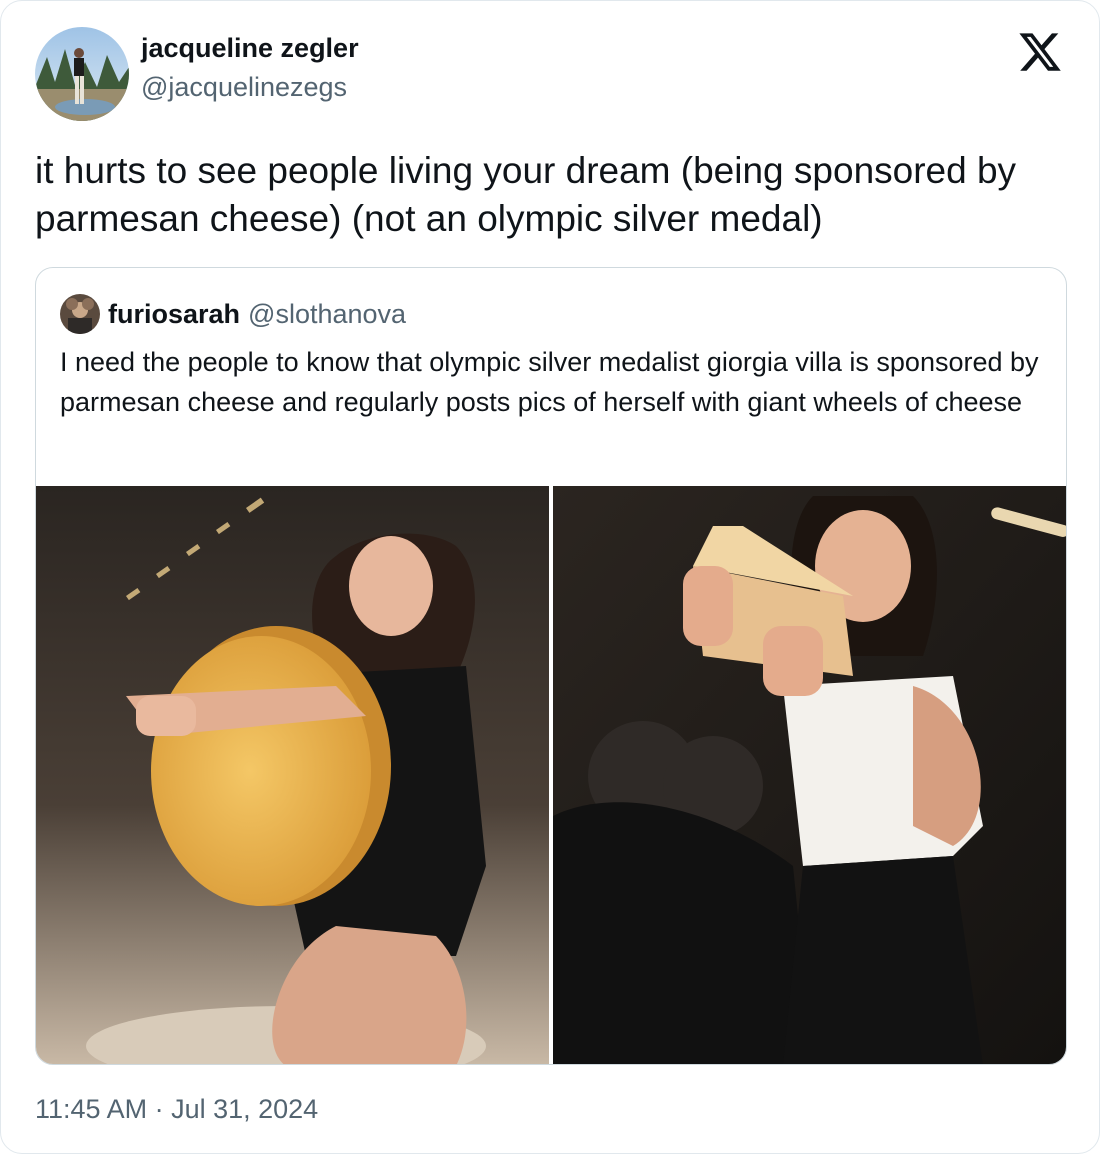 The width and height of the screenshot is (1100, 1154). I want to click on author-avatar, so click(82, 74).